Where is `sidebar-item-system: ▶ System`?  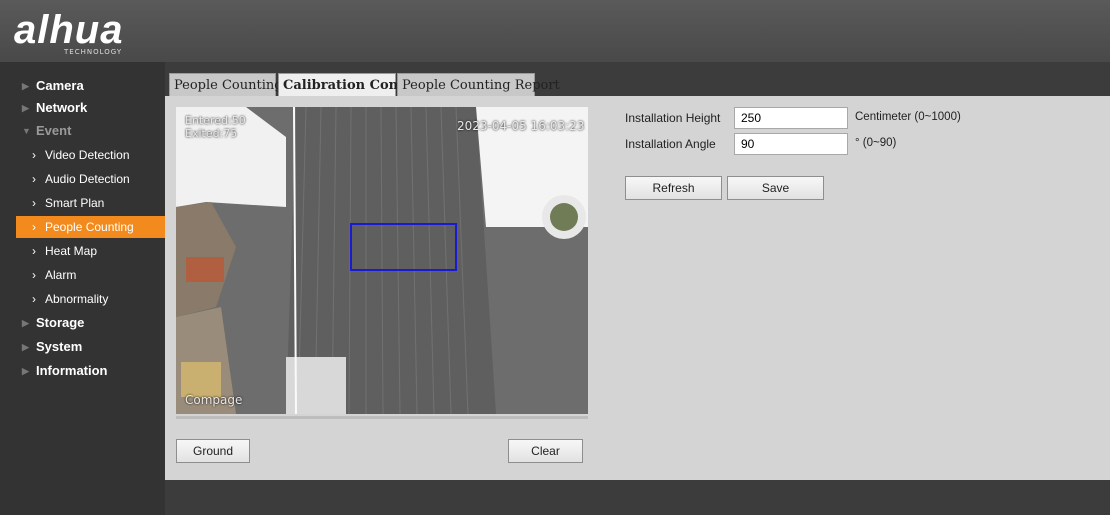
sidebar-item-system: ▶ System is located at coordinates (82, 347).